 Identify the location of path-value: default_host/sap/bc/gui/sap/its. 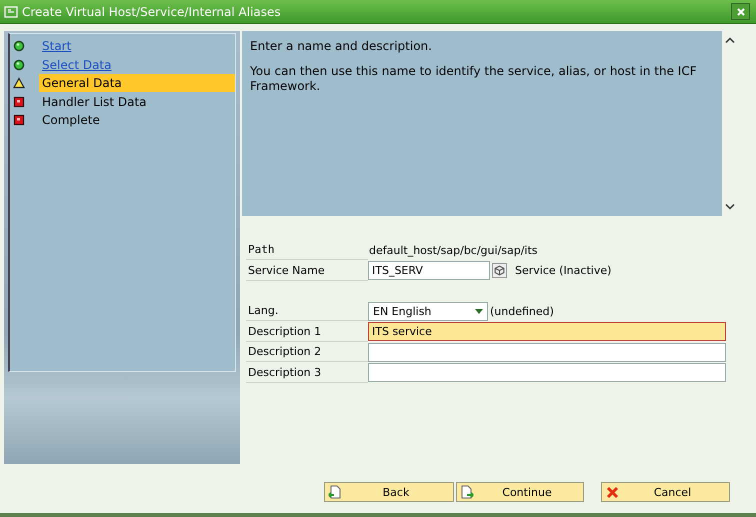
(453, 250).